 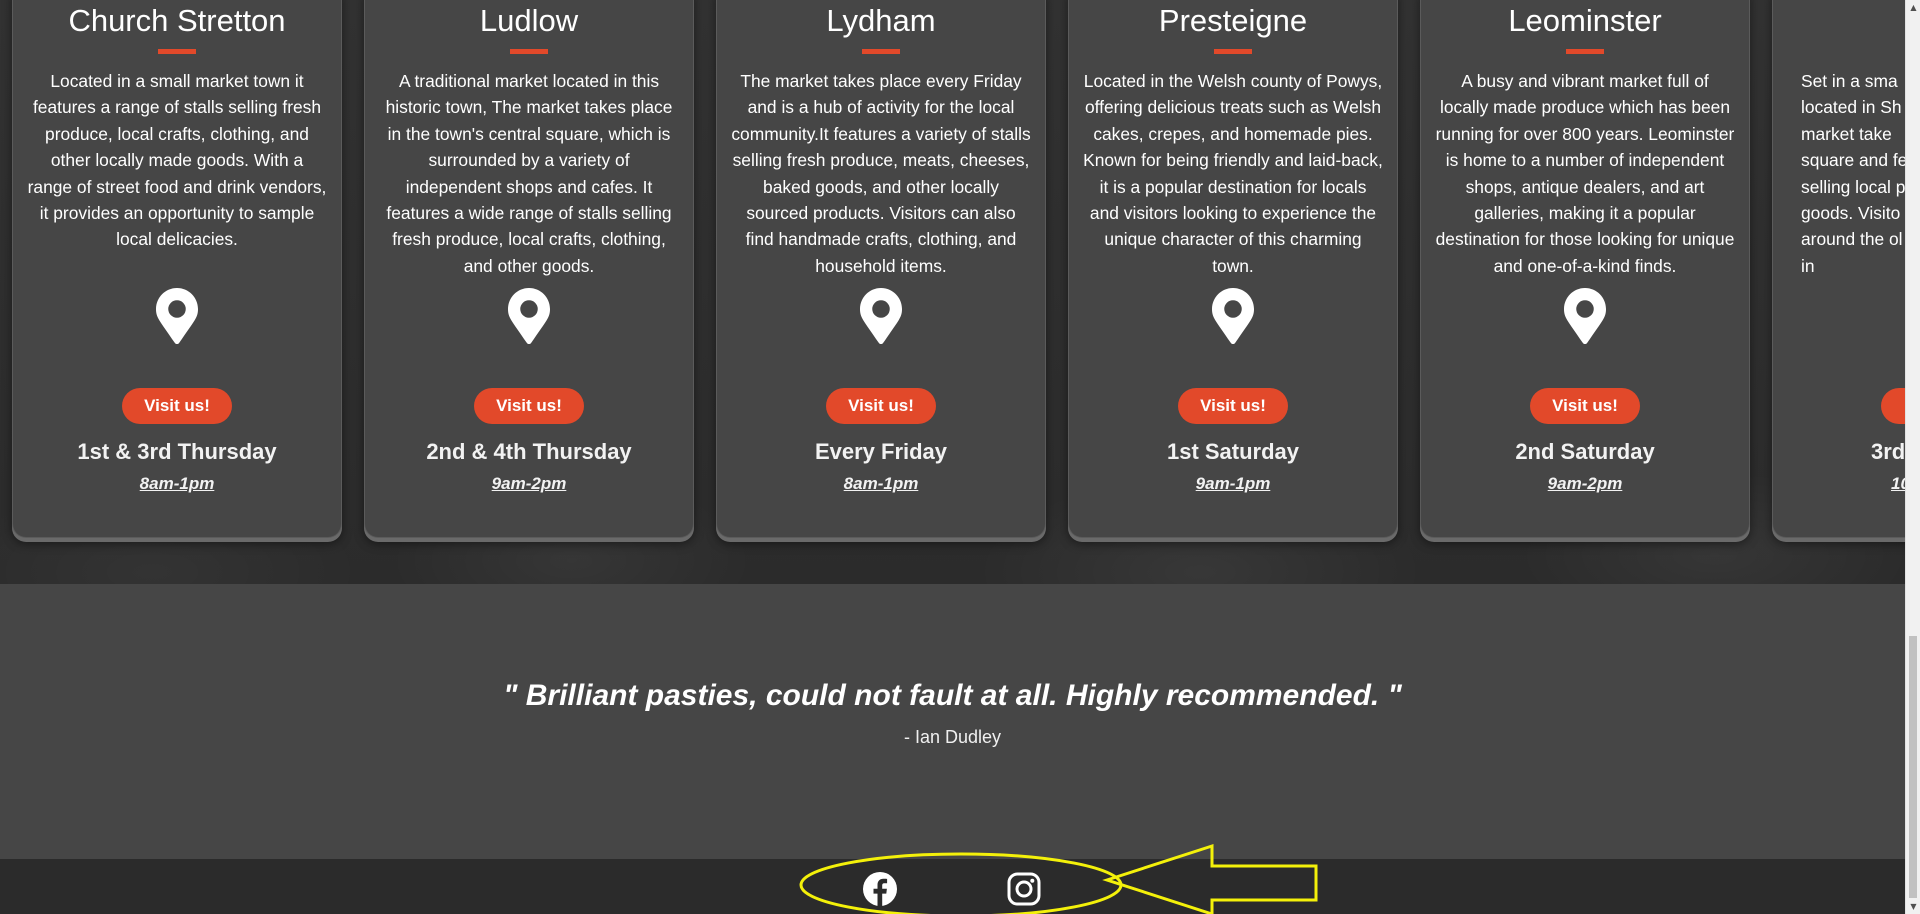 I want to click on market-title: Church Stretton, so click(x=177, y=20).